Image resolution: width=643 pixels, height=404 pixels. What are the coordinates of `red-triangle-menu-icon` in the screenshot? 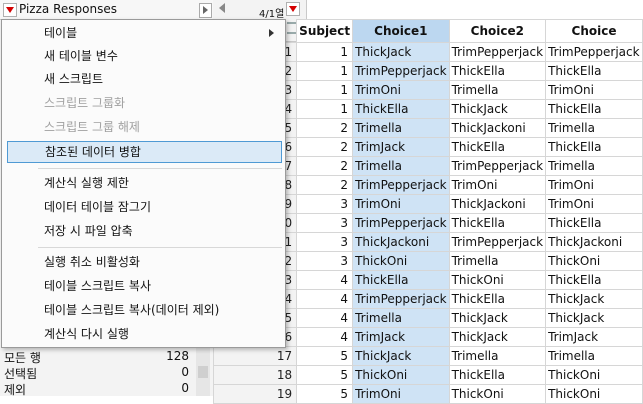 It's located at (10, 10).